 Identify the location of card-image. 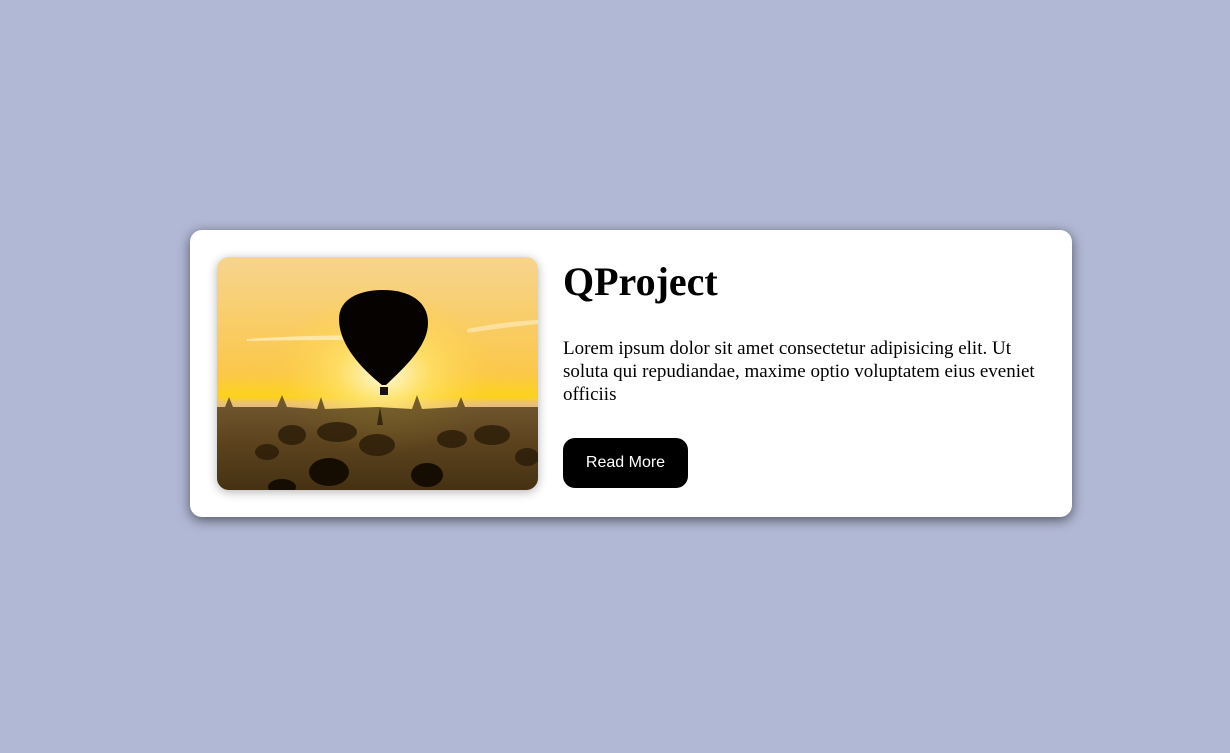
(377, 373).